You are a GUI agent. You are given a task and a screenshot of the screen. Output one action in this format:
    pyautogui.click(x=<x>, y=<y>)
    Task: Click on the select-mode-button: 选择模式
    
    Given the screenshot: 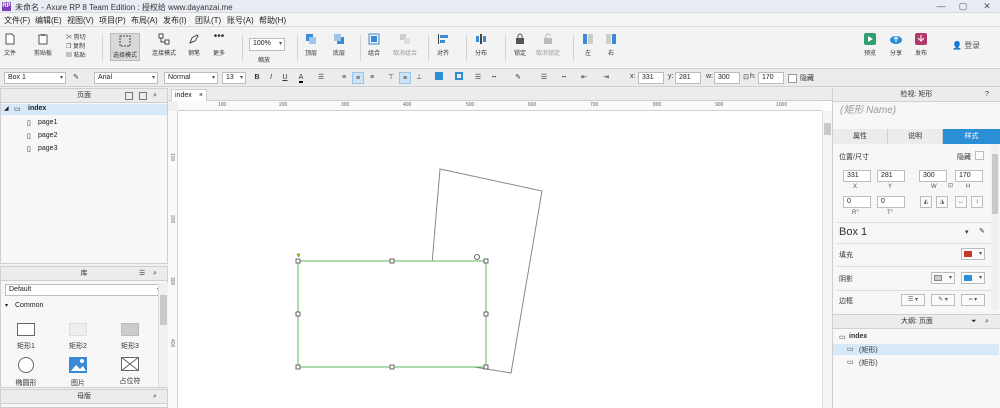 What is the action you would take?
    pyautogui.click(x=125, y=47)
    